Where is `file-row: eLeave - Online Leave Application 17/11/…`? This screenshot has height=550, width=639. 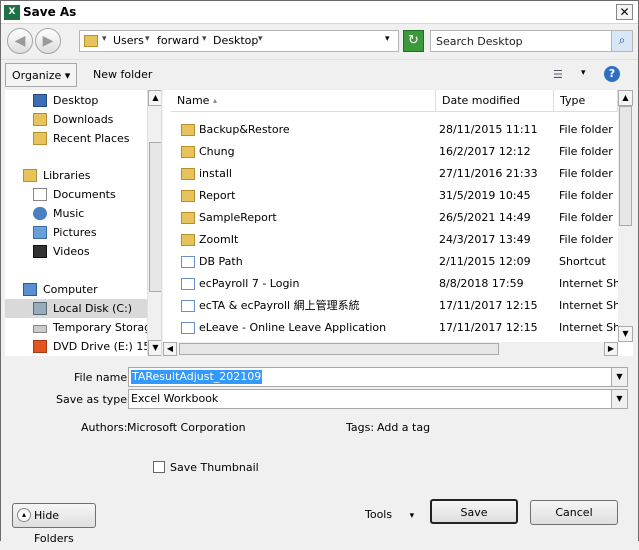 file-row: eLeave - Online Leave Application 17/11/… is located at coordinates (402, 328).